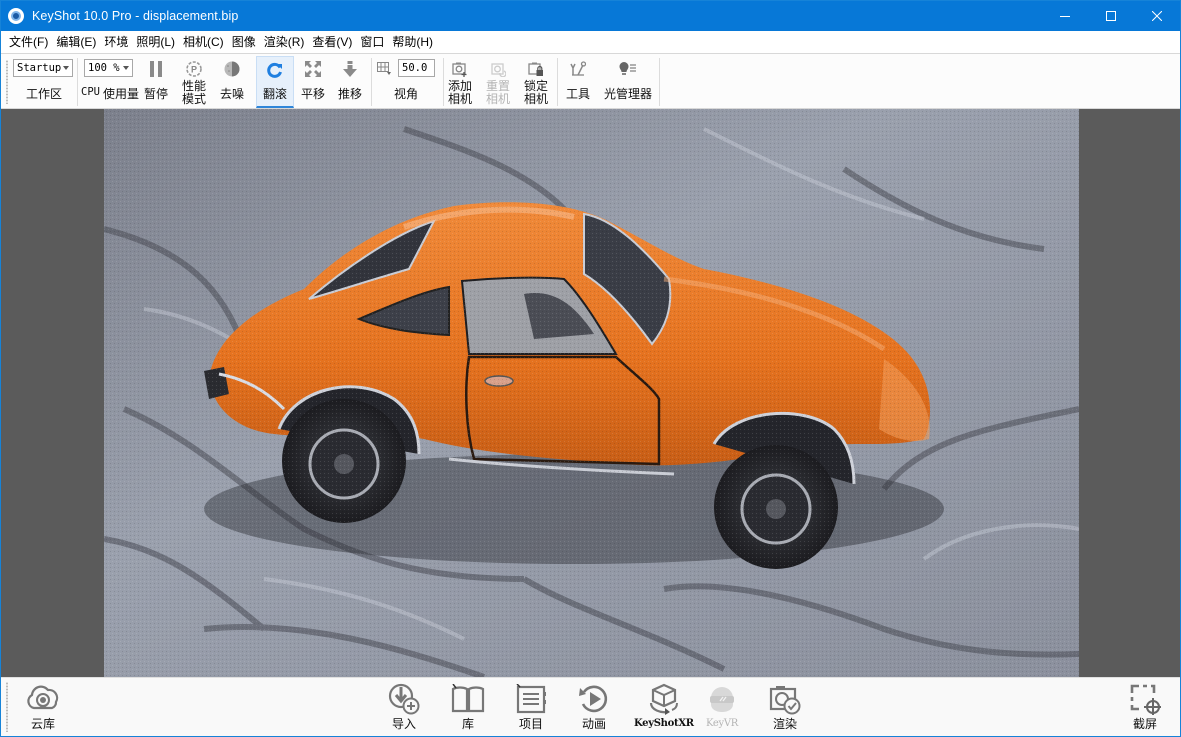 Image resolution: width=1181 pixels, height=737 pixels. What do you see at coordinates (498, 69) in the screenshot?
I see `reset-camera-icon` at bounding box center [498, 69].